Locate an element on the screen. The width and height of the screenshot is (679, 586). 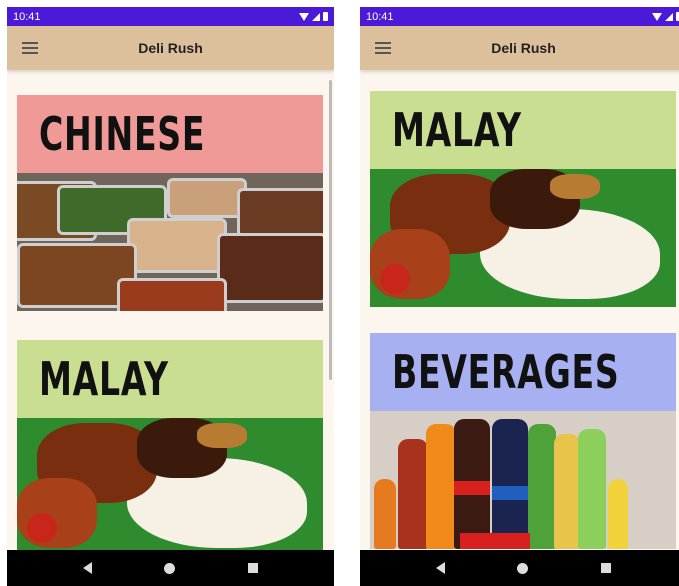
chinese-food-image is located at coordinates (170, 242).